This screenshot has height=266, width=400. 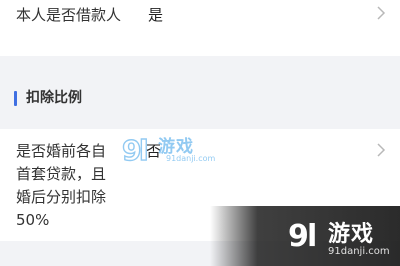 What do you see at coordinates (15, 98) in the screenshot?
I see `section-accent-bar` at bounding box center [15, 98].